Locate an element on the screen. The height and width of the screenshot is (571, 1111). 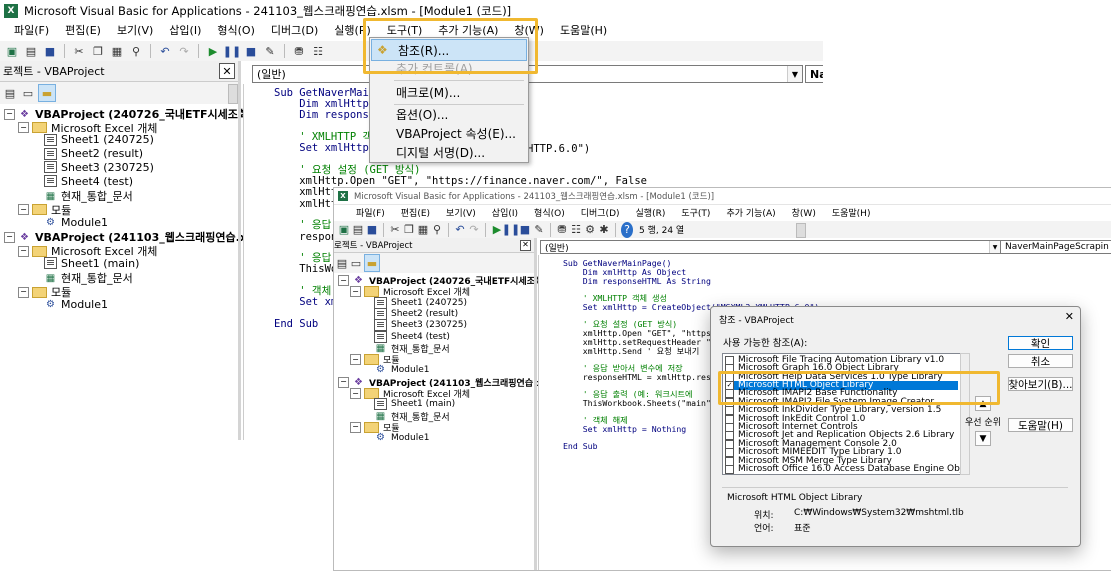
front-menu-item: 보기(V) is located at coordinates (461, 212).